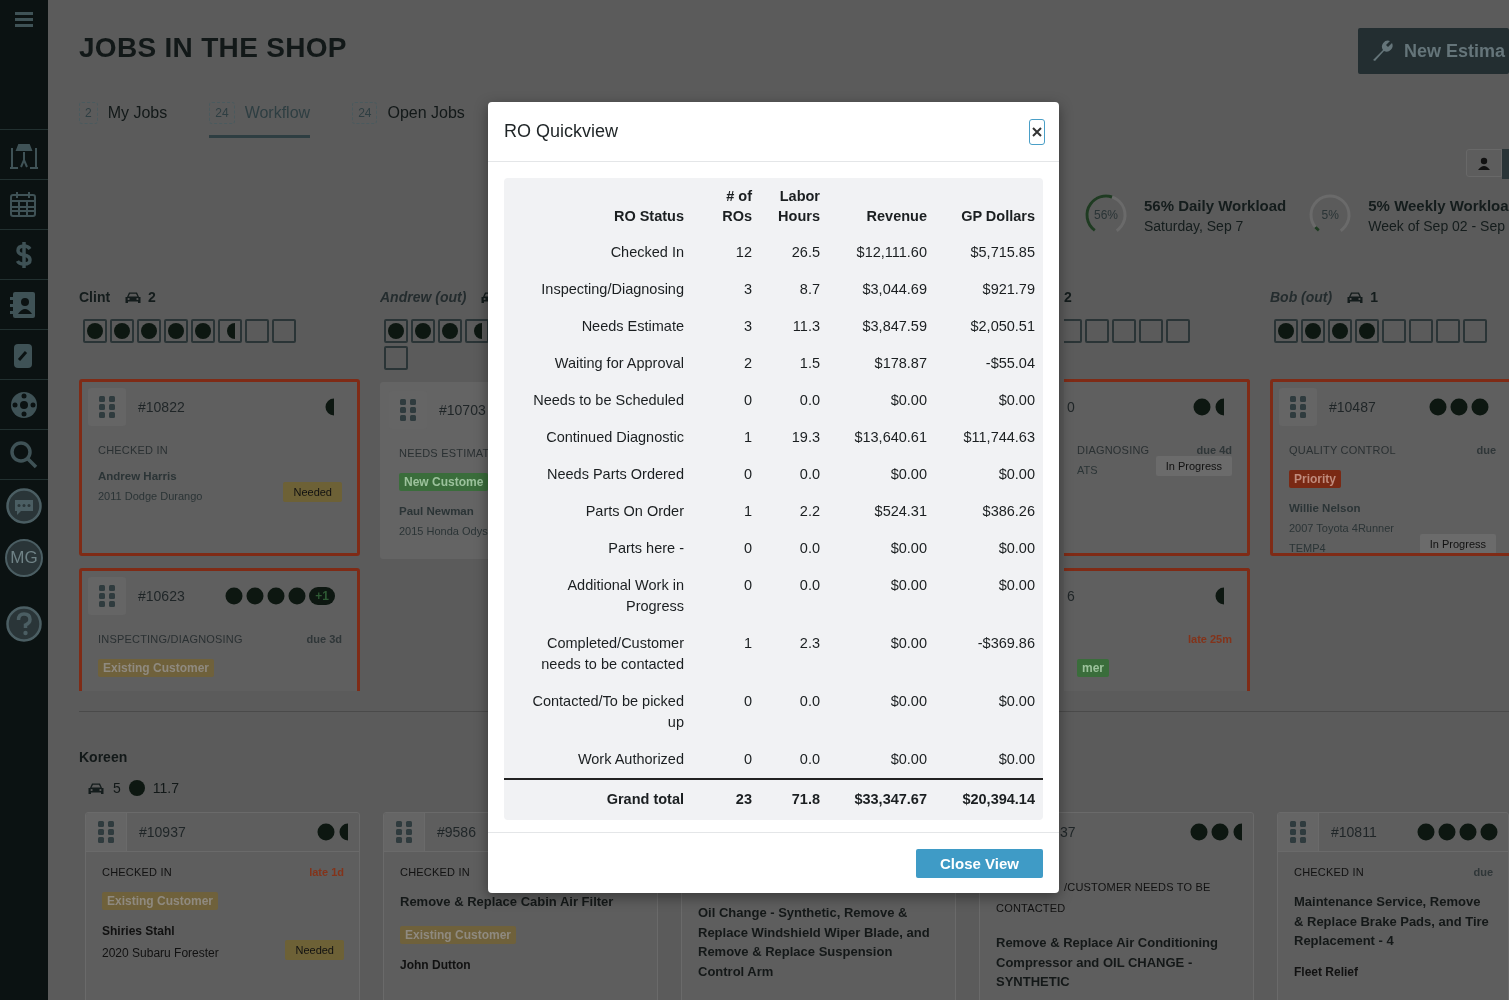 This screenshot has width=1509, height=1000. I want to click on table-cell: $12,111.60, so click(881, 252).